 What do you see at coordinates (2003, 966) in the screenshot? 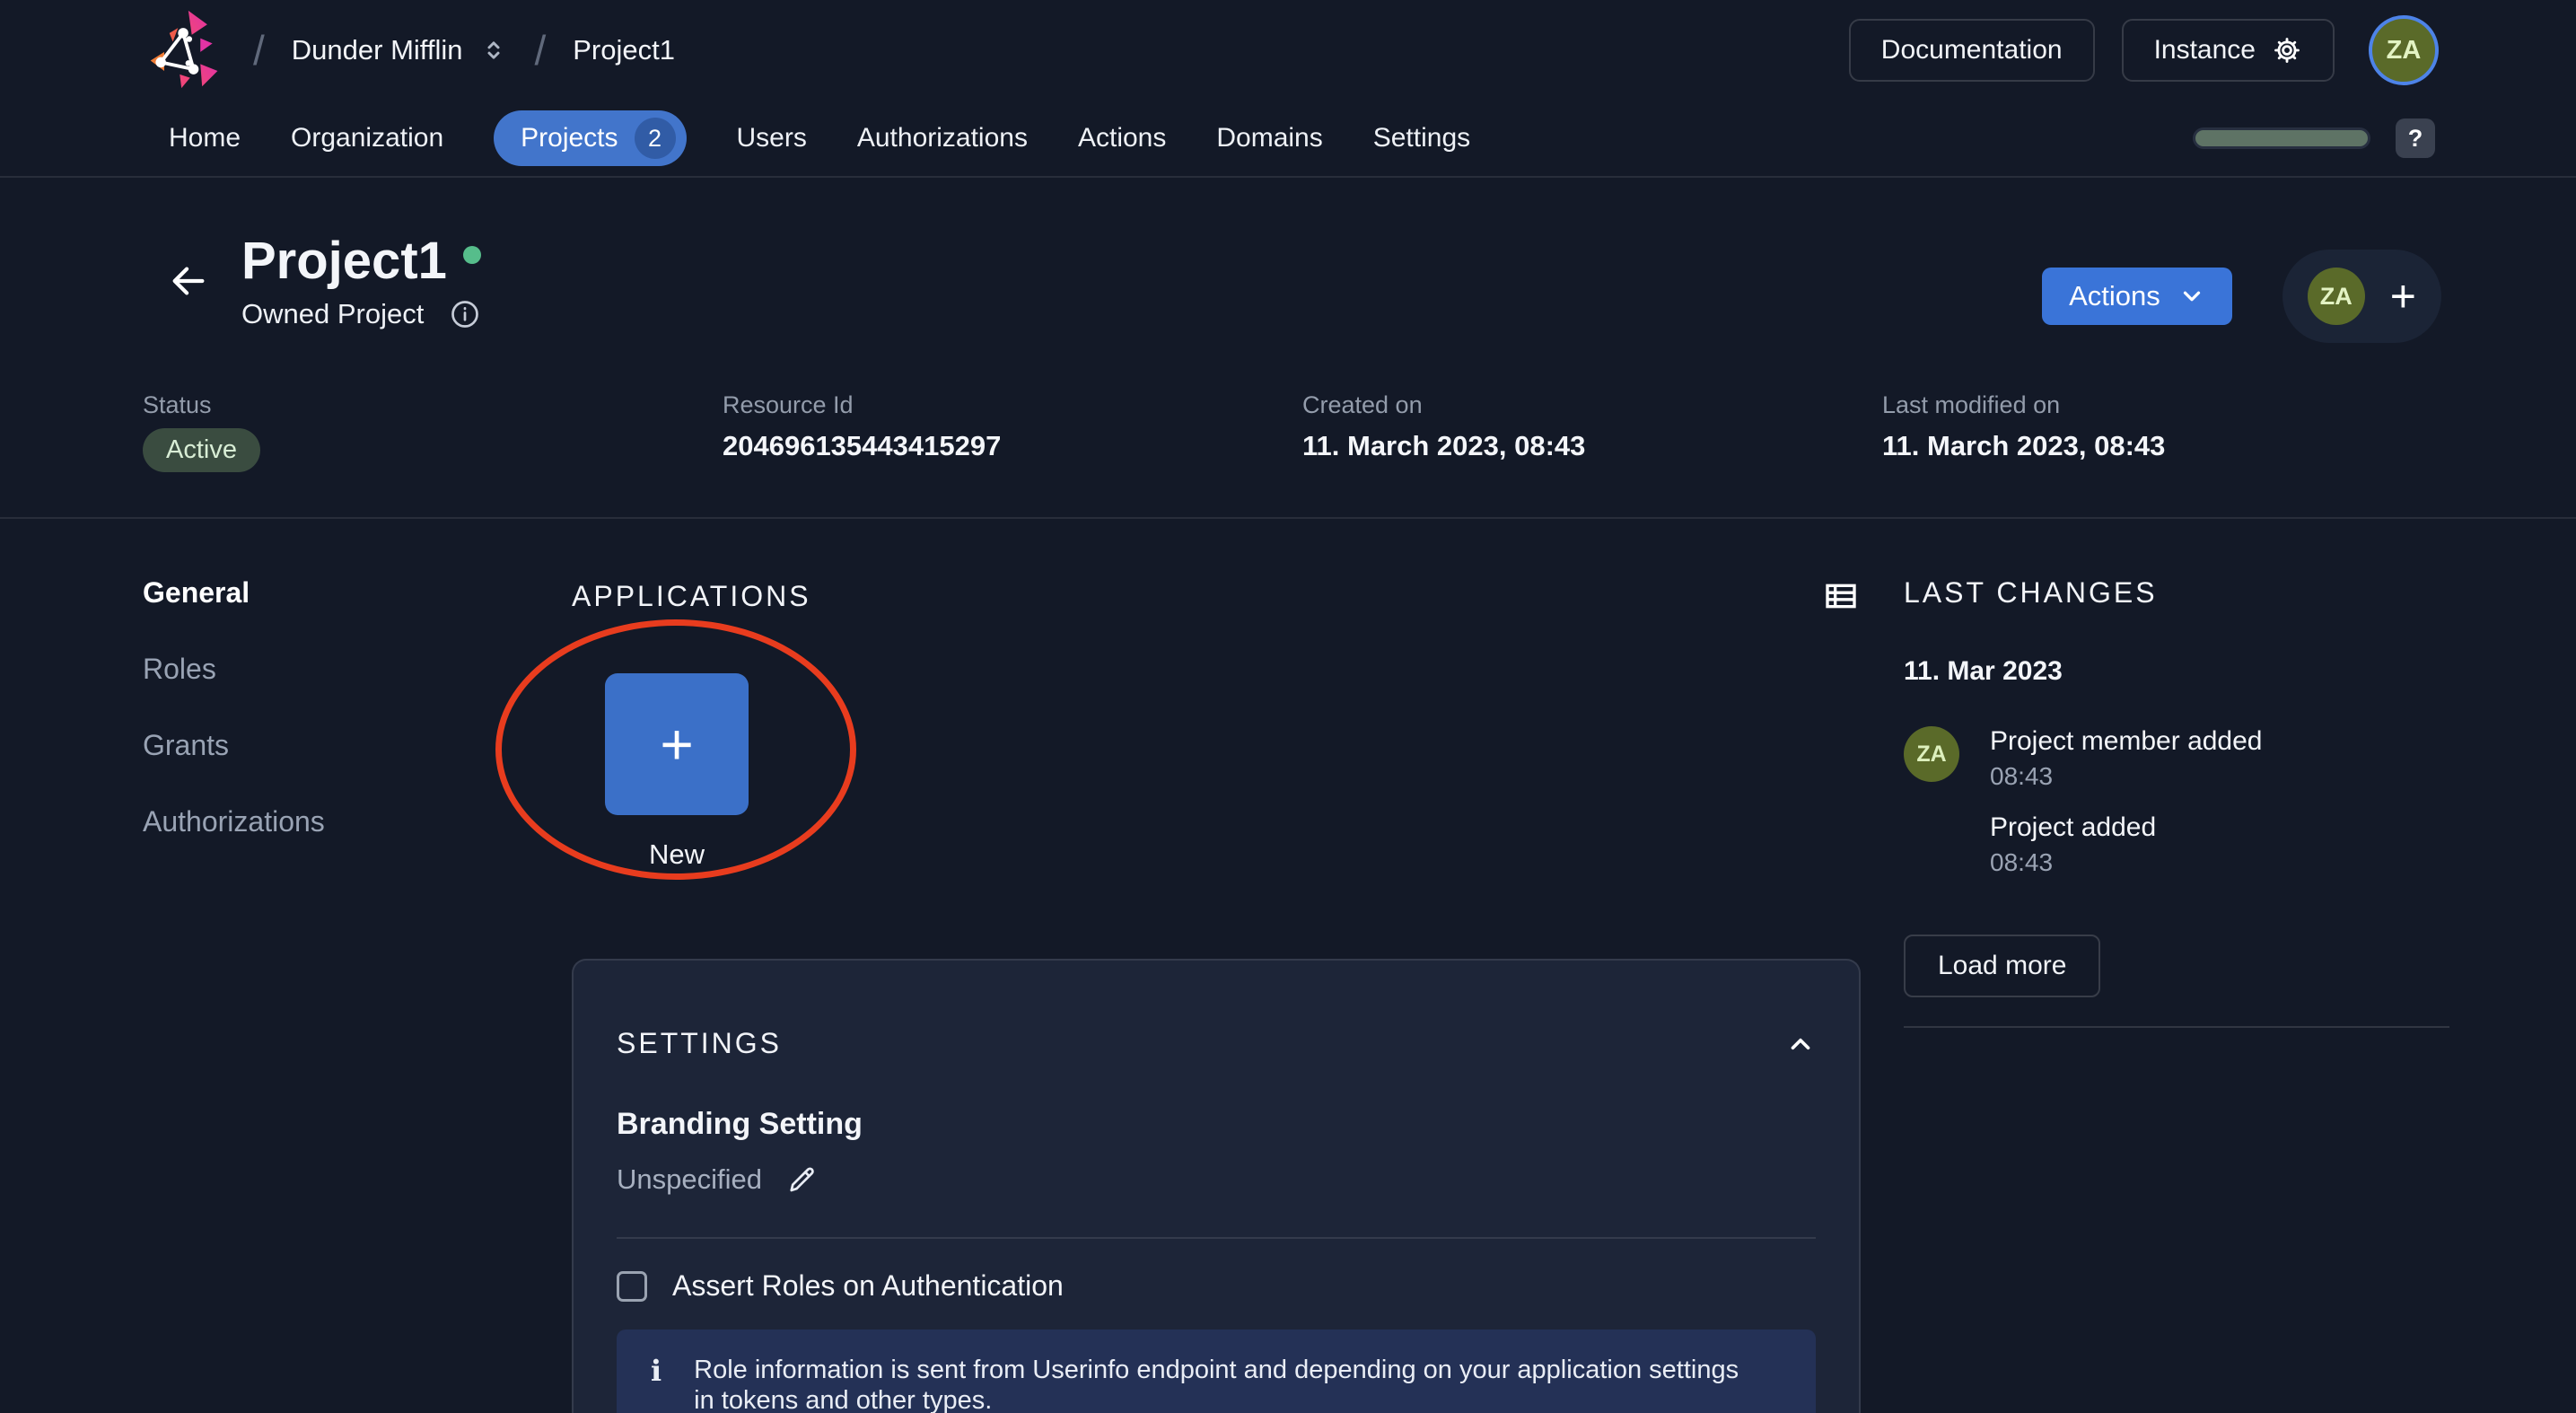
I see `load-more-button: Load more` at bounding box center [2003, 966].